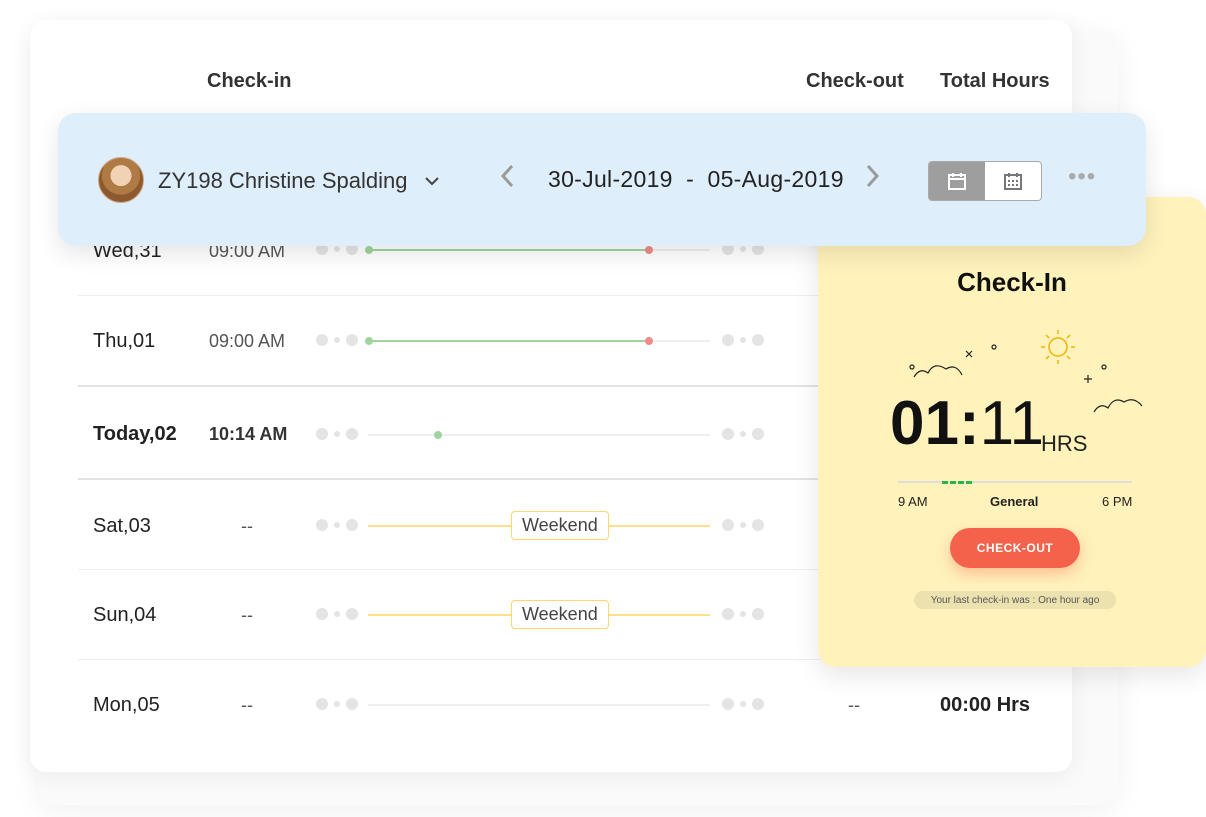 The image size is (1206, 817). Describe the element at coordinates (1082, 177) in the screenshot. I see `more-options-icon: •••` at that location.